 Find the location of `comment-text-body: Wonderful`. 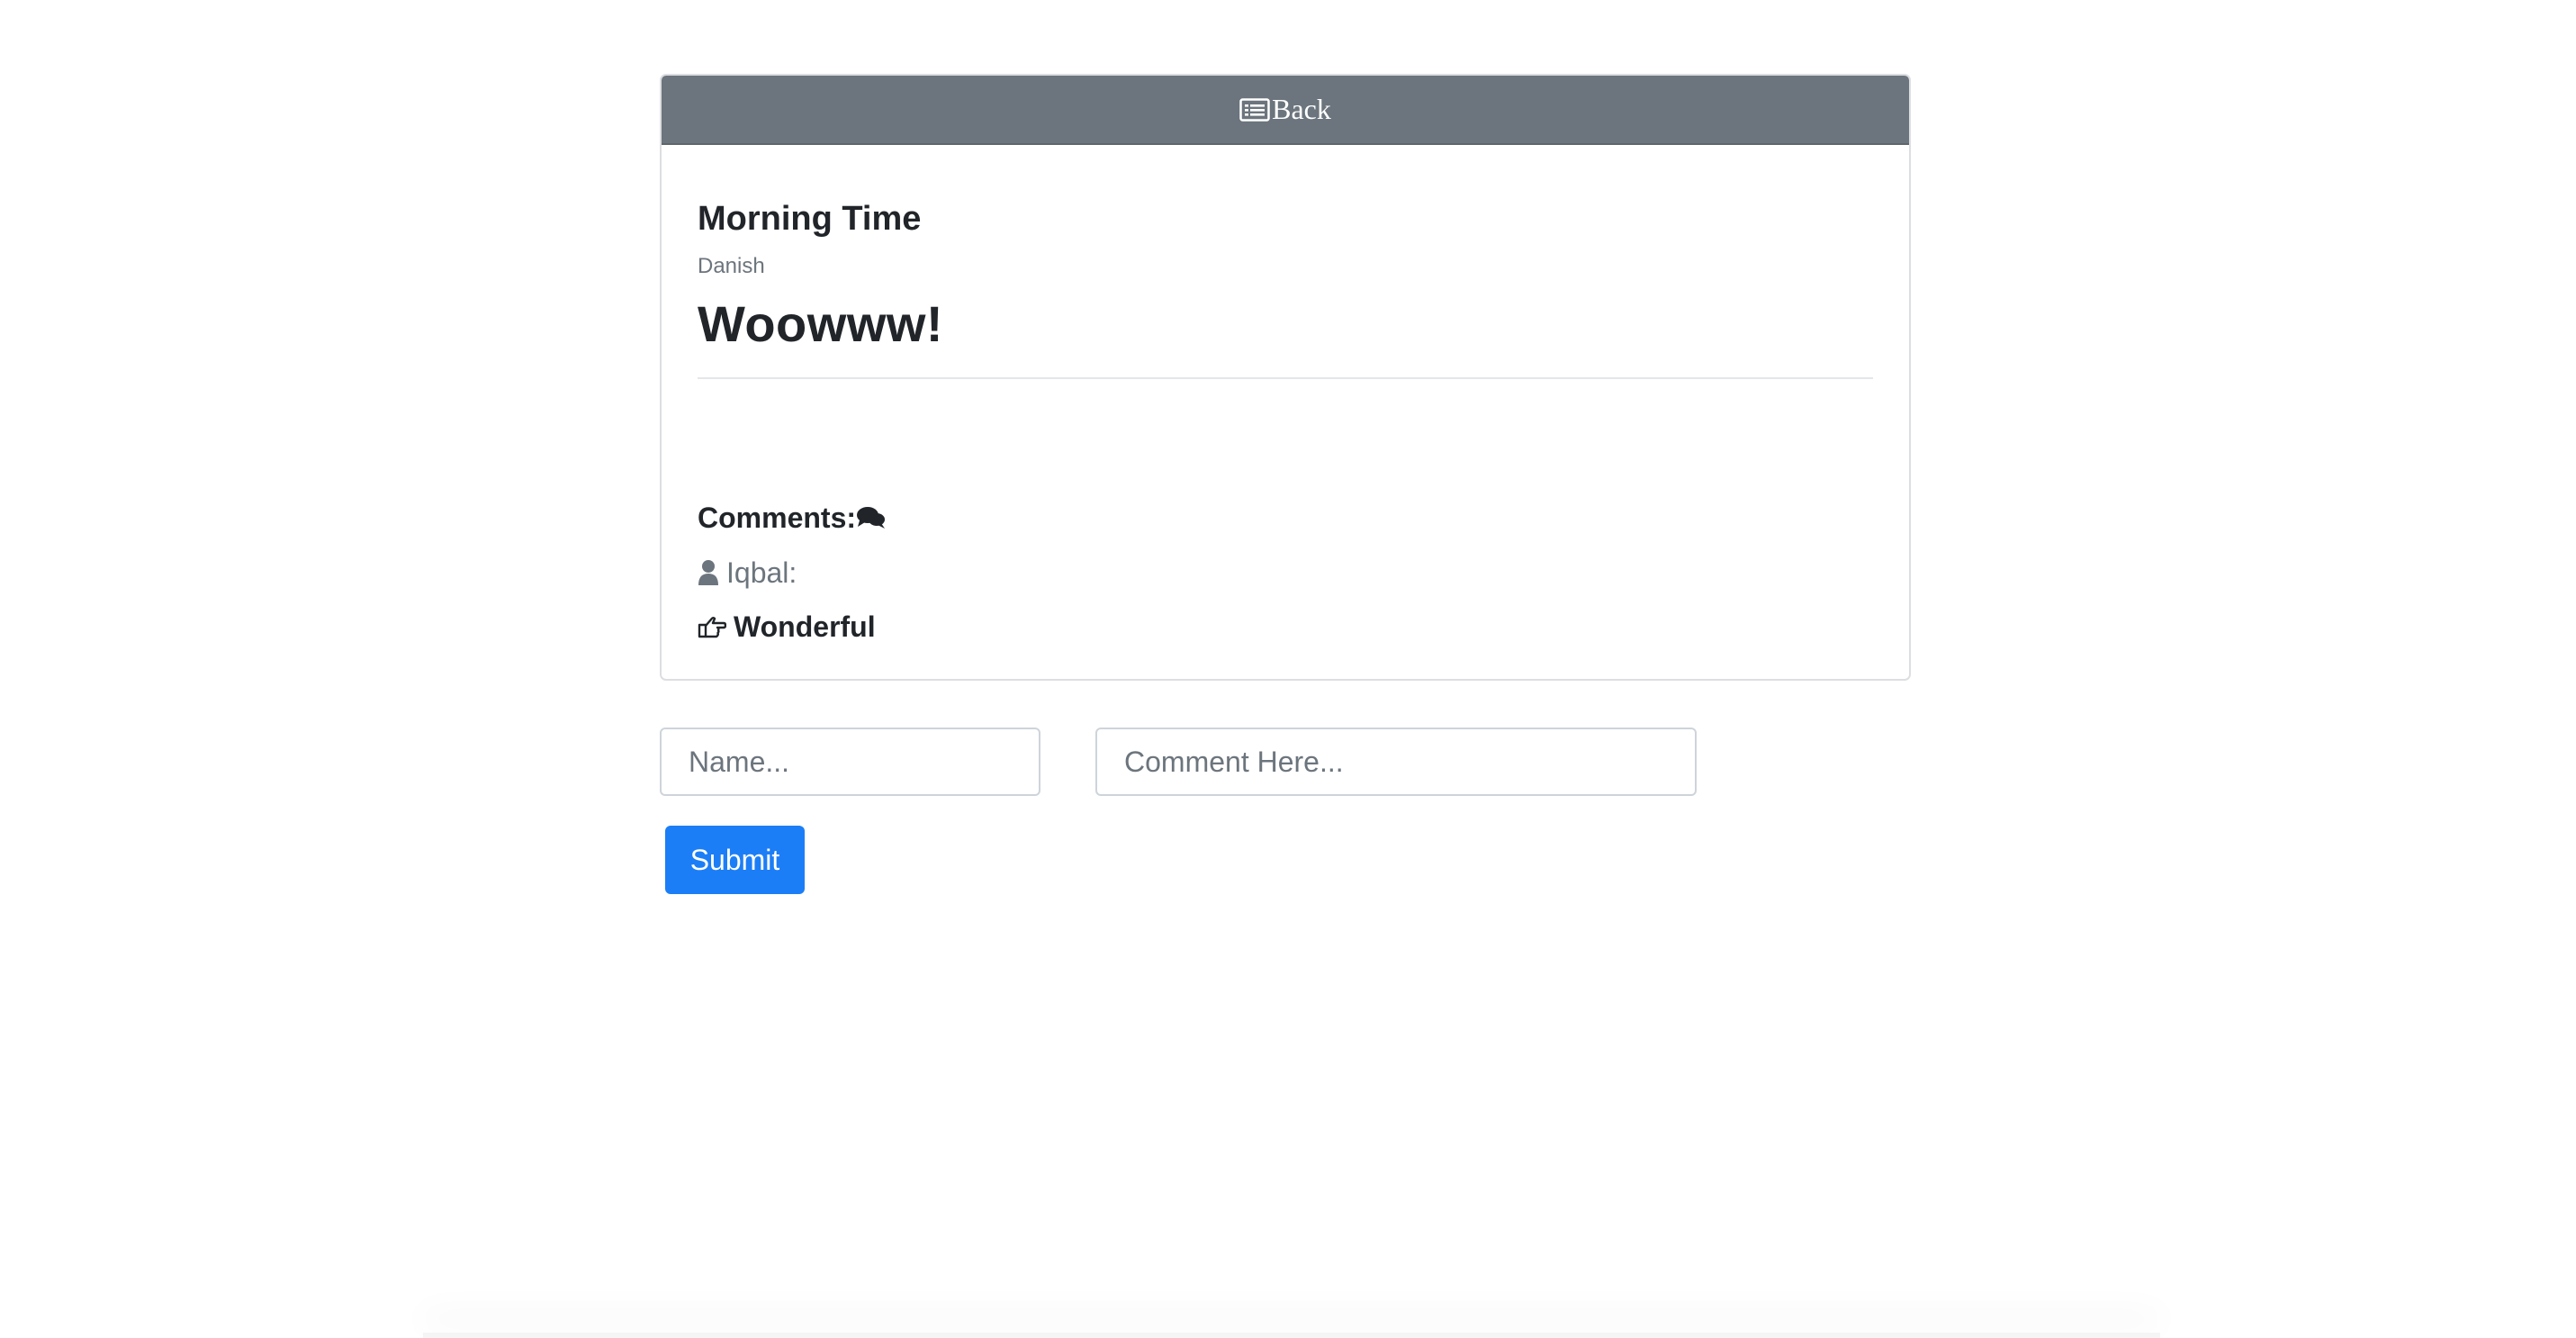

comment-text-body: Wonderful is located at coordinates (805, 626).